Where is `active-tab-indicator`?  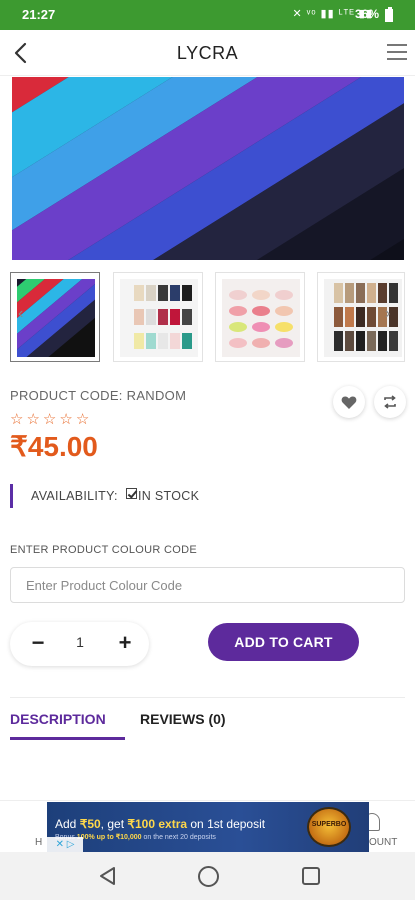 active-tab-indicator is located at coordinates (67, 738).